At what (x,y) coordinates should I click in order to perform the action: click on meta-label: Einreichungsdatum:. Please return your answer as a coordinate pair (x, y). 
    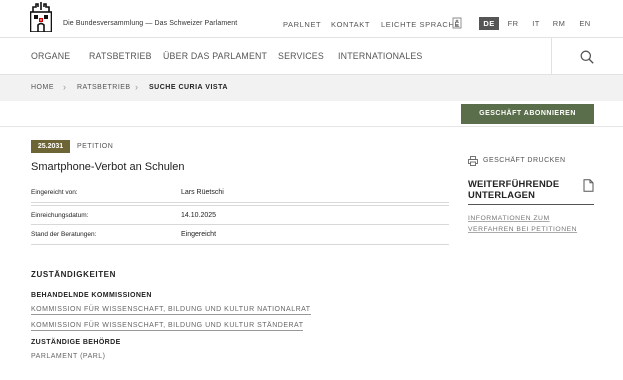
    Looking at the image, I should click on (60, 215).